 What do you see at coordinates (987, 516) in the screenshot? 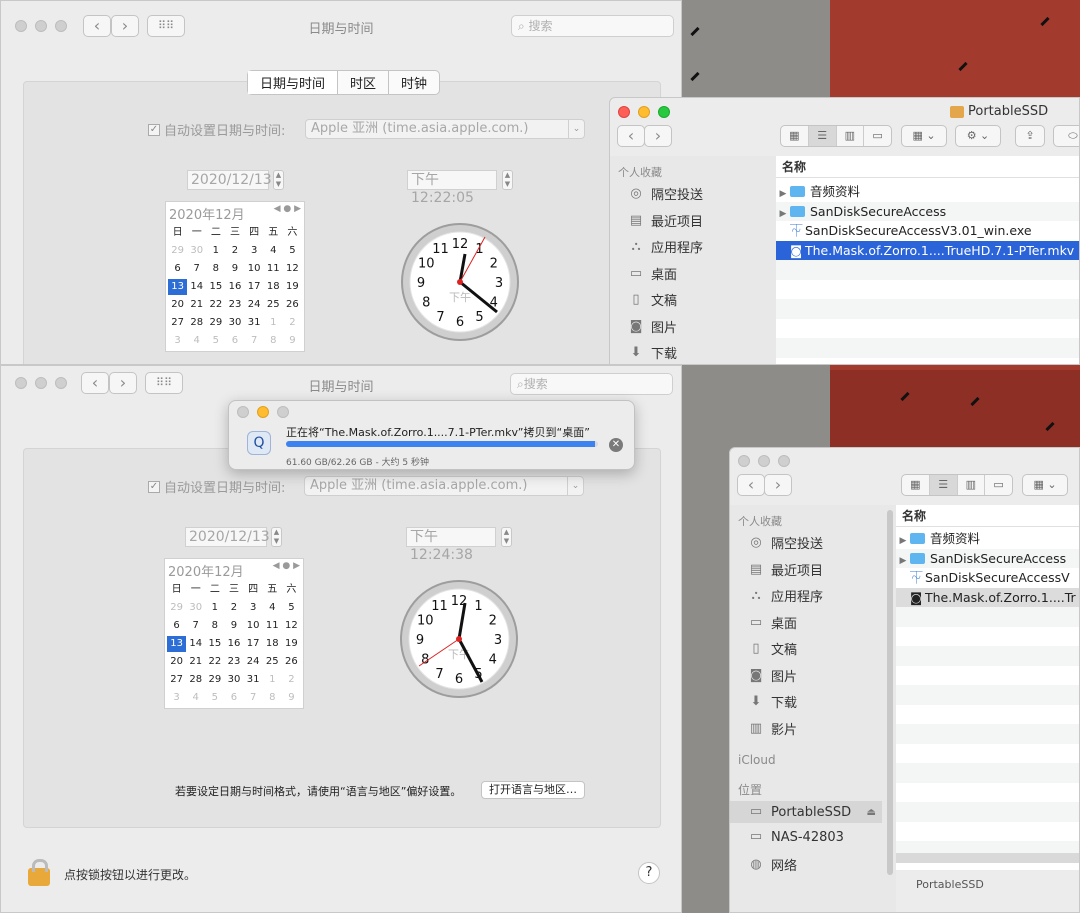
I see `column-header-name: 名称` at bounding box center [987, 516].